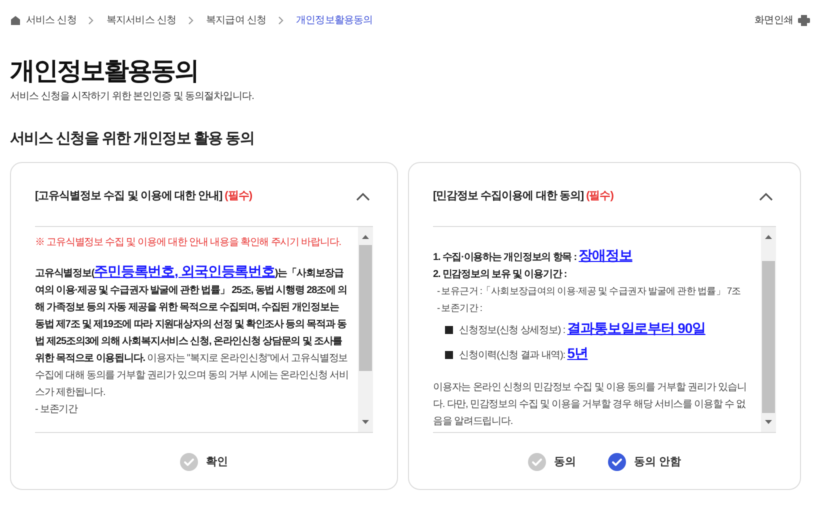 This screenshot has width=820, height=507. I want to click on info-text: 신청정보(신청 상세정보) :결과통보일로부터 90일, so click(582, 328).